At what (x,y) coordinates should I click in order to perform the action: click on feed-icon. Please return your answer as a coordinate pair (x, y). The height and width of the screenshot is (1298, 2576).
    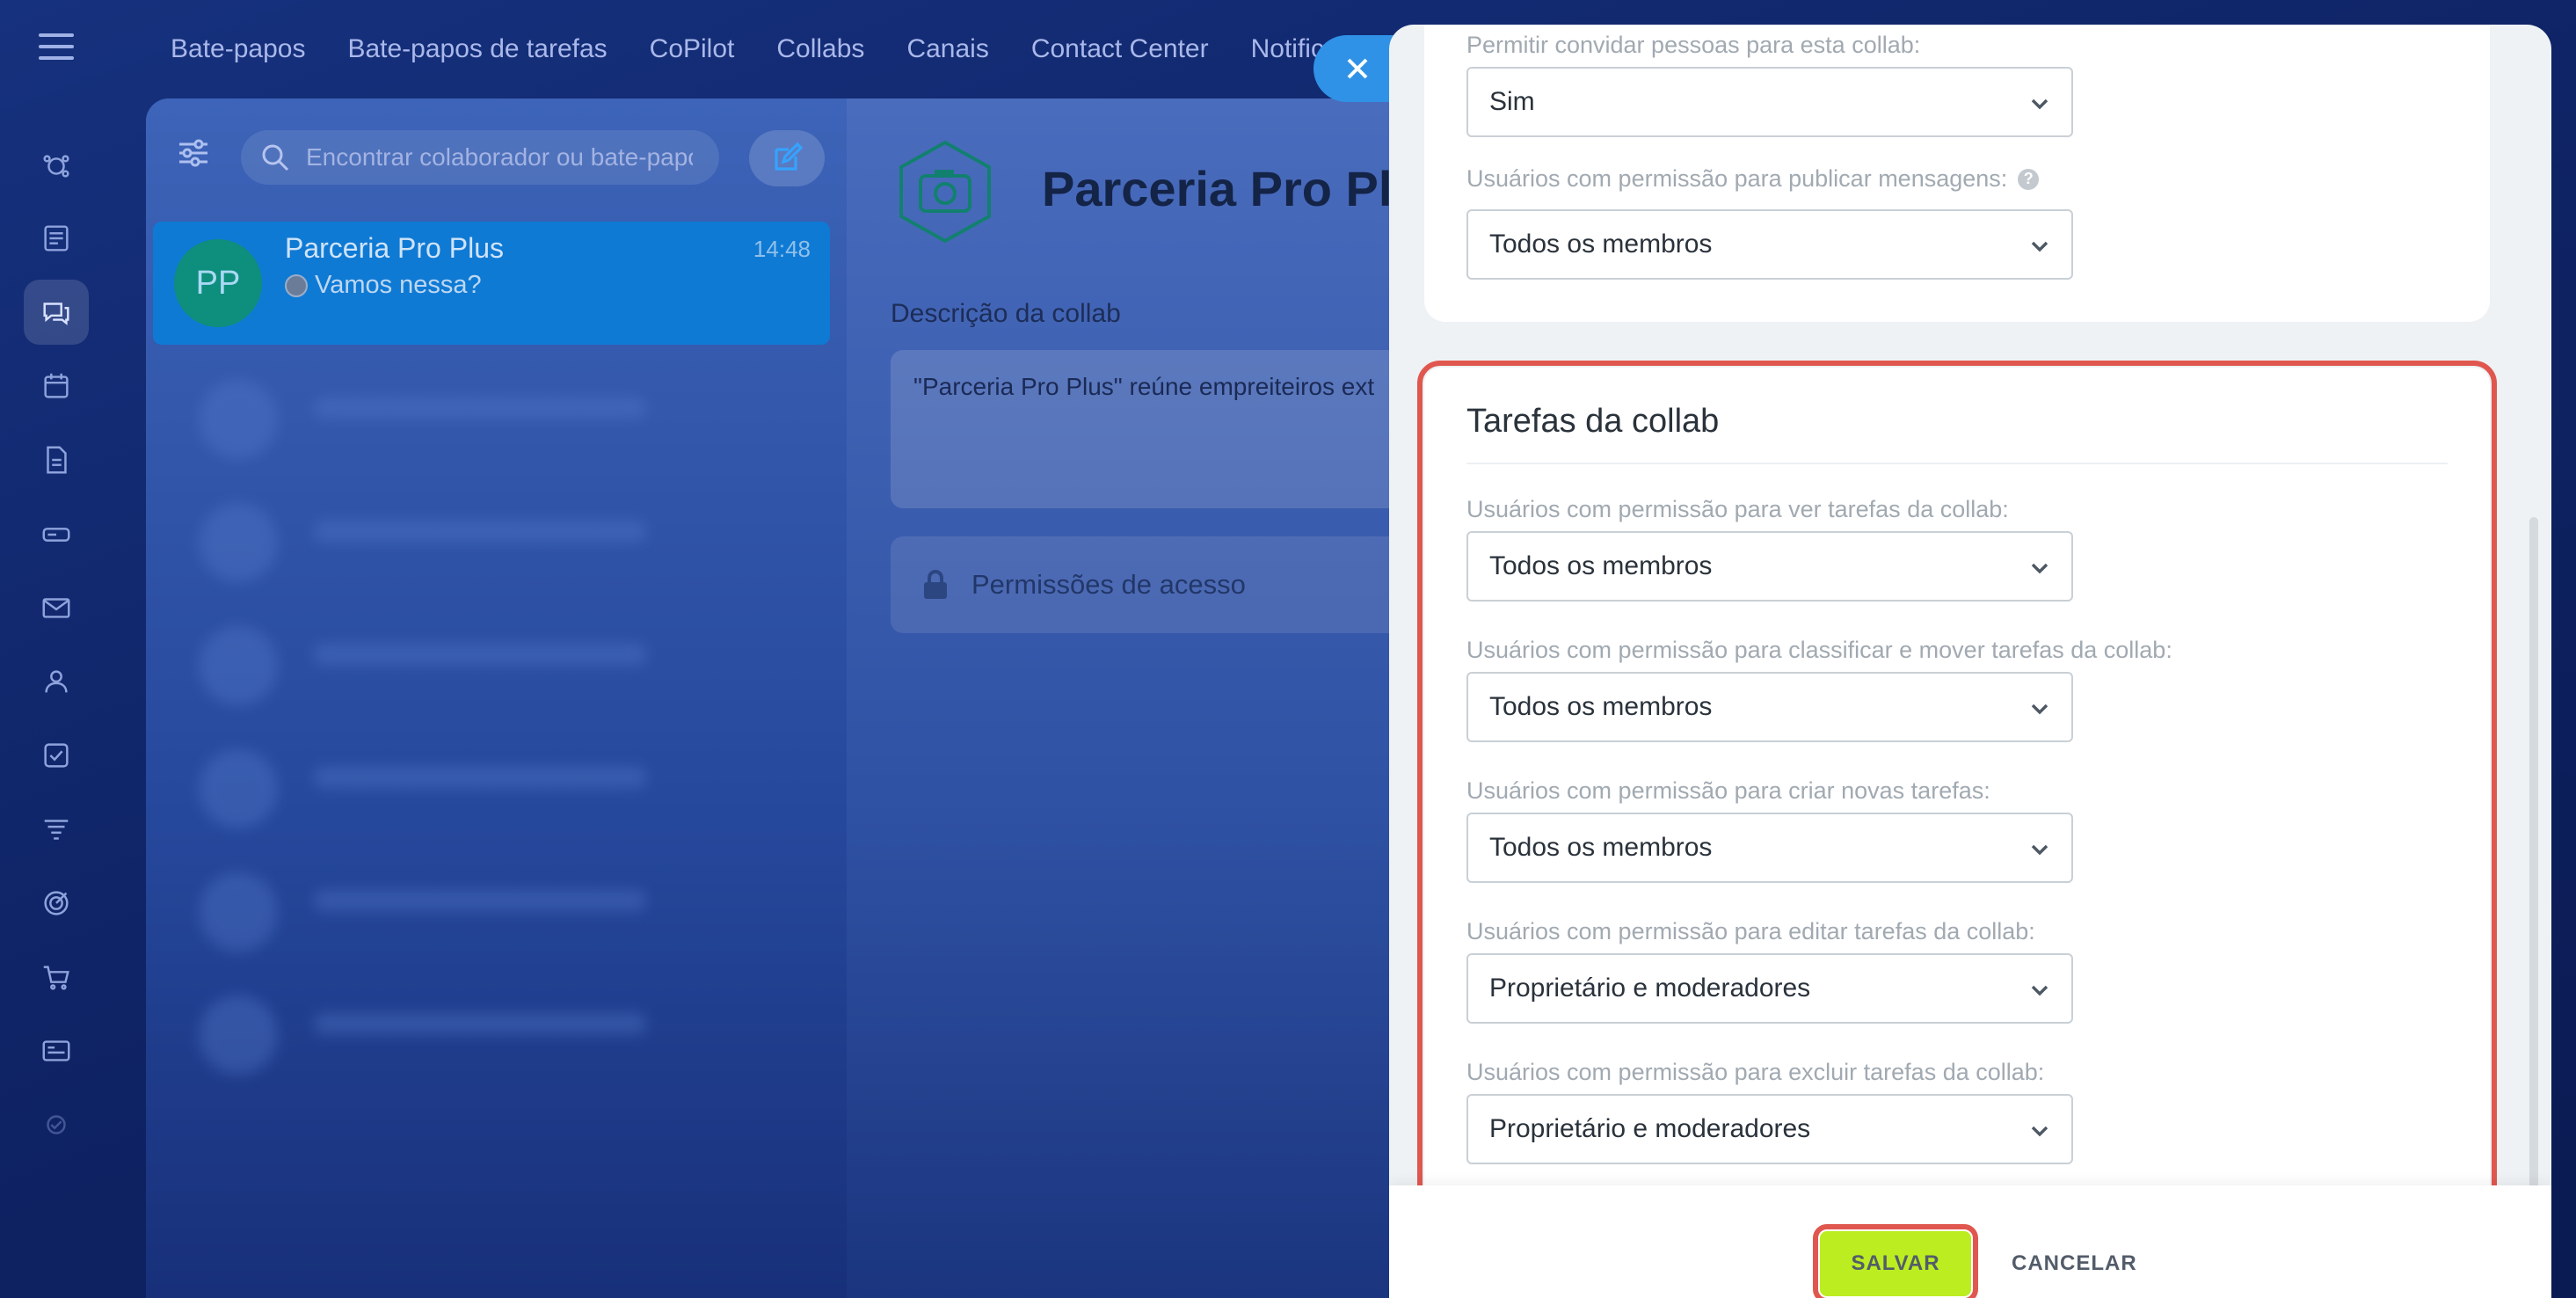
    Looking at the image, I should click on (56, 166).